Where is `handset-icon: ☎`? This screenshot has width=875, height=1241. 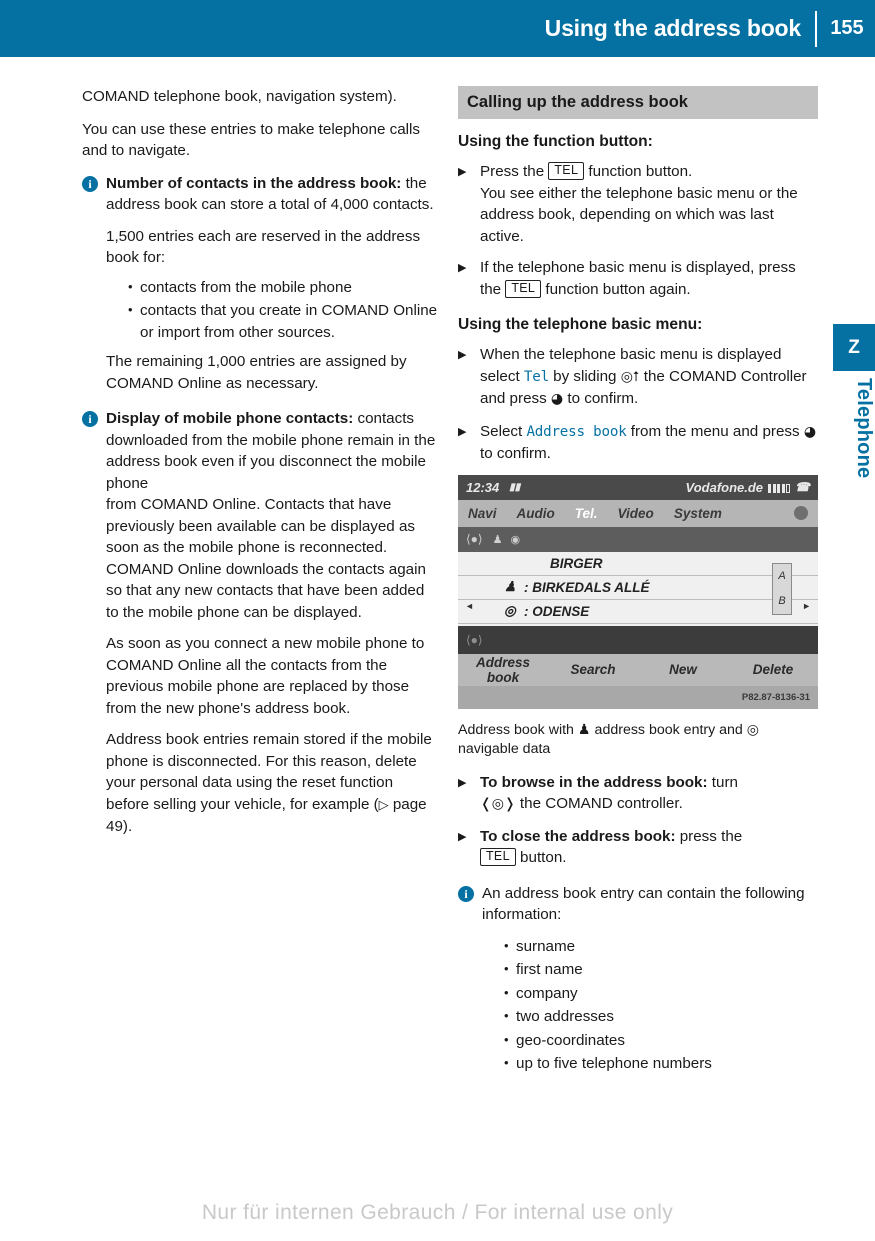
handset-icon: ☎ is located at coordinates (802, 487).